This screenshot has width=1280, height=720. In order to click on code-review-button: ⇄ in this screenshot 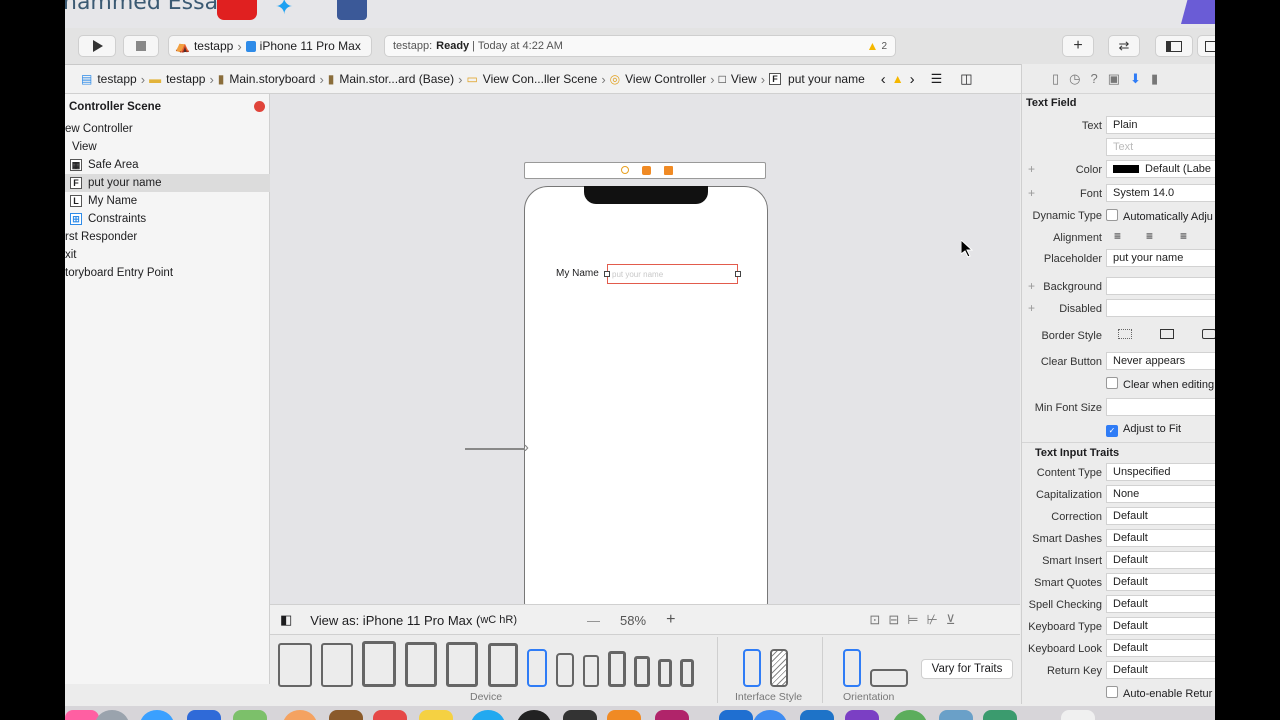, I will do `click(1124, 46)`.